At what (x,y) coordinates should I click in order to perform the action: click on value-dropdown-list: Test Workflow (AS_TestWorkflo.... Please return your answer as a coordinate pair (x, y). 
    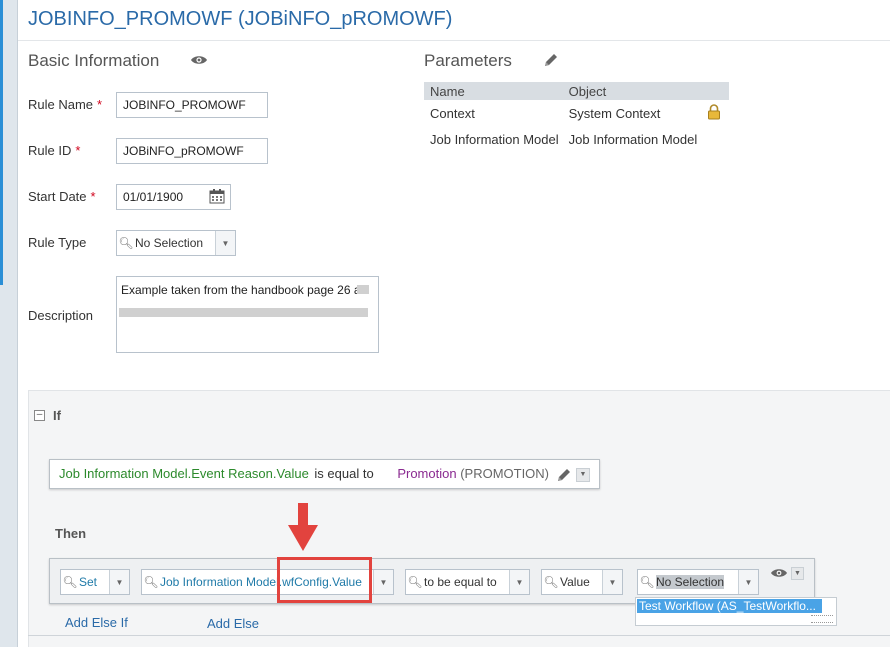
    Looking at the image, I should click on (736, 611).